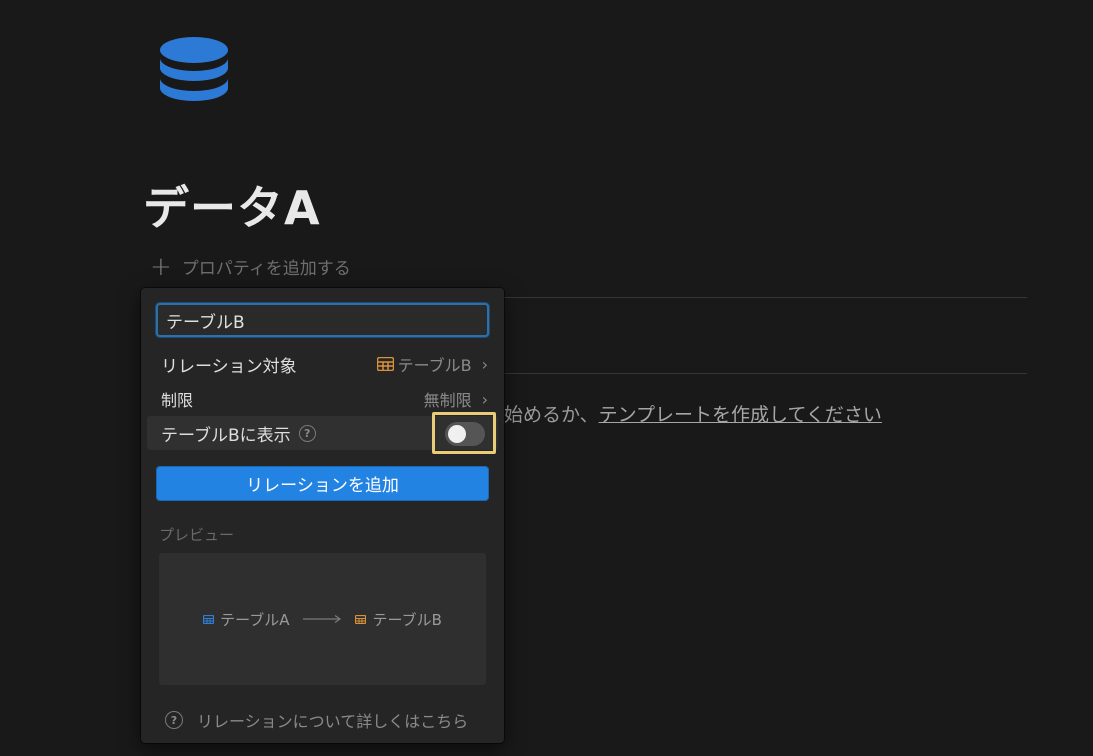 This screenshot has height=756, width=1093. What do you see at coordinates (226, 435) in the screenshot?
I see `show-in-label: テーブルBに表示` at bounding box center [226, 435].